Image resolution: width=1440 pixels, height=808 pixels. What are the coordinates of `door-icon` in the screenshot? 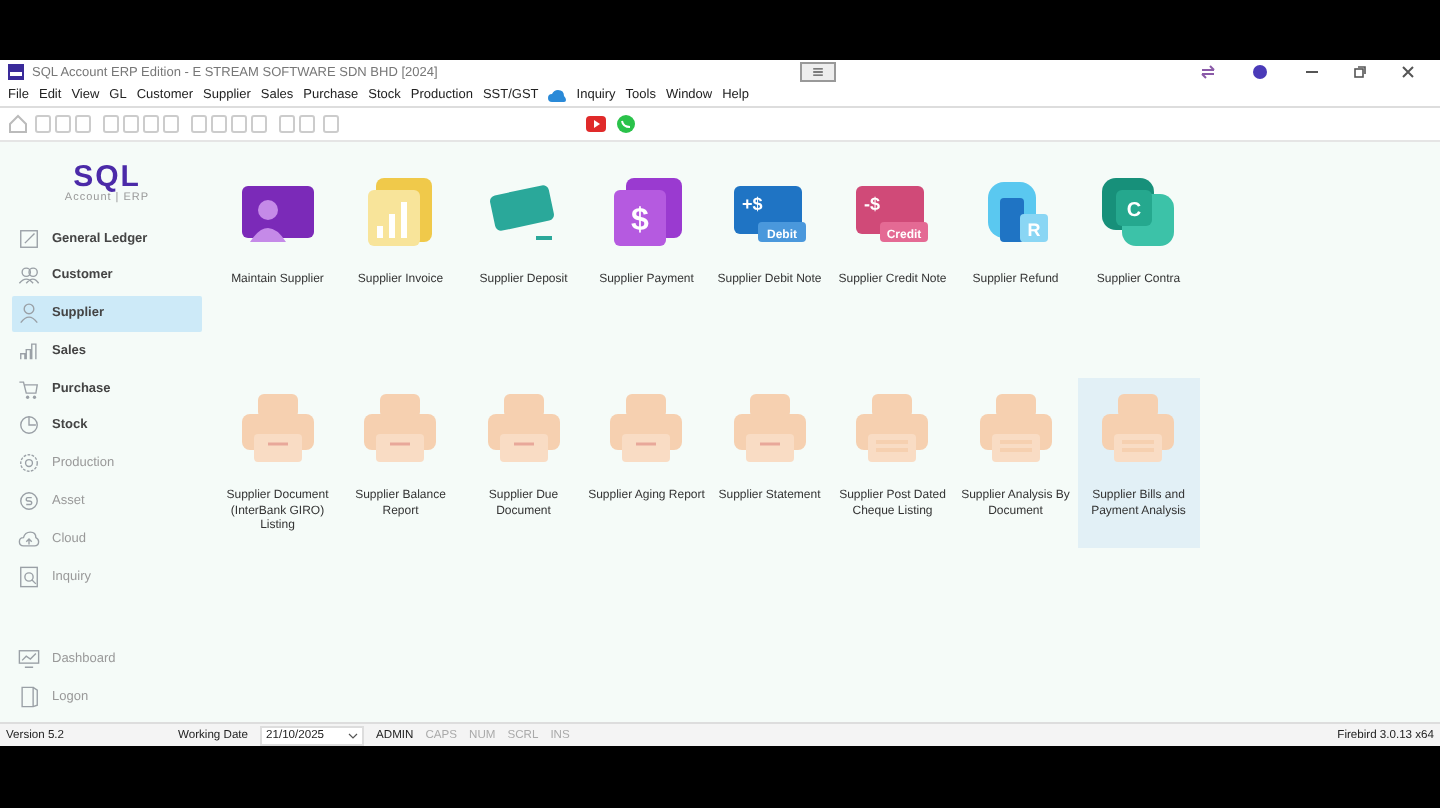 It's located at (29, 696).